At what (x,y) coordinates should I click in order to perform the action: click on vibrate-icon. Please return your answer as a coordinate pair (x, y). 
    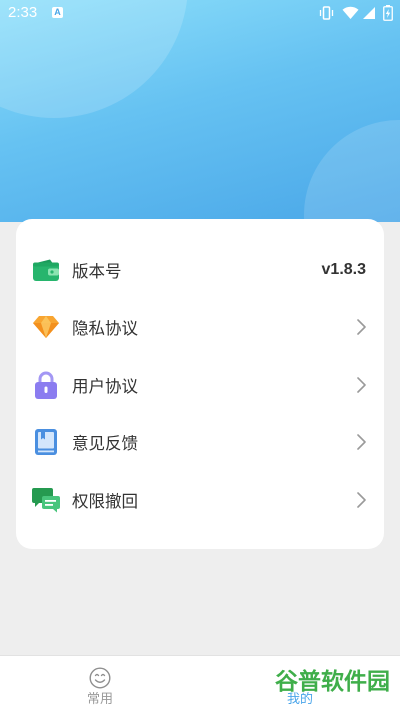
    Looking at the image, I should click on (326, 13).